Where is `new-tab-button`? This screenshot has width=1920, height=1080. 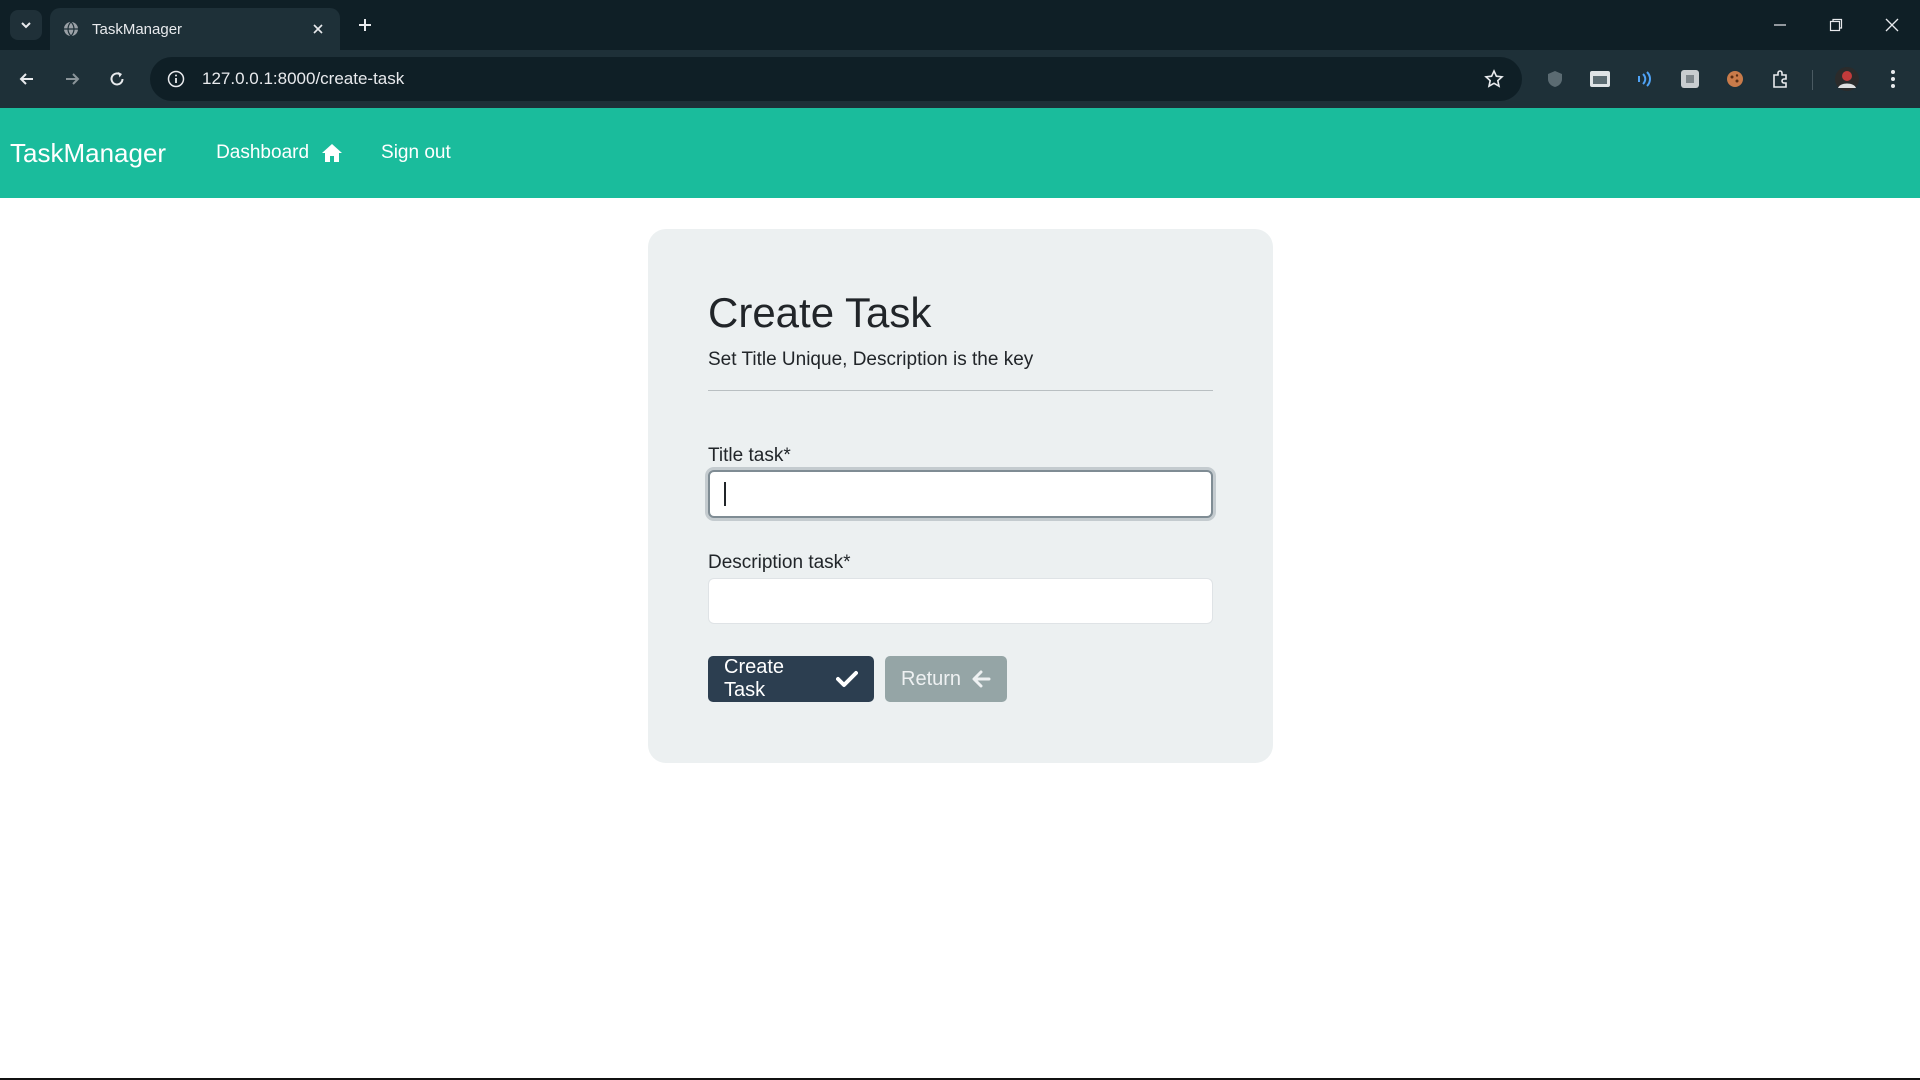 new-tab-button is located at coordinates (365, 25).